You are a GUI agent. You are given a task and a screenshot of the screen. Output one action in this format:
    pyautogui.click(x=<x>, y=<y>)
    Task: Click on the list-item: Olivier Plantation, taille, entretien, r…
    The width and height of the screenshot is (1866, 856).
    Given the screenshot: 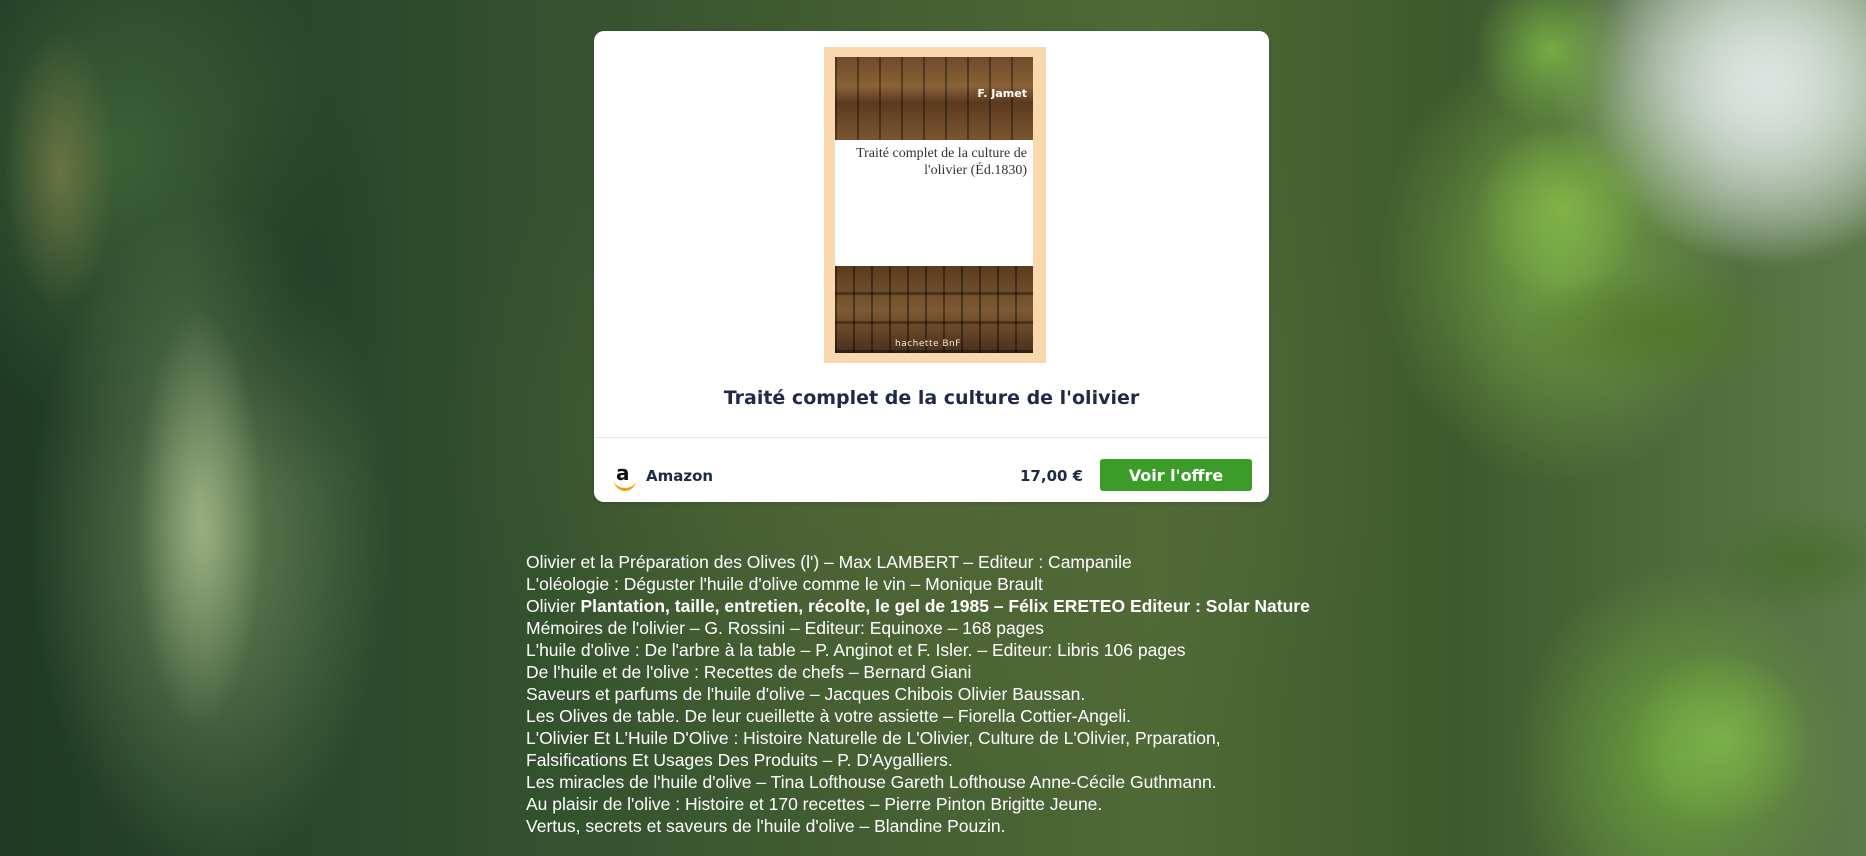 What is the action you would take?
    pyautogui.click(x=926, y=606)
    